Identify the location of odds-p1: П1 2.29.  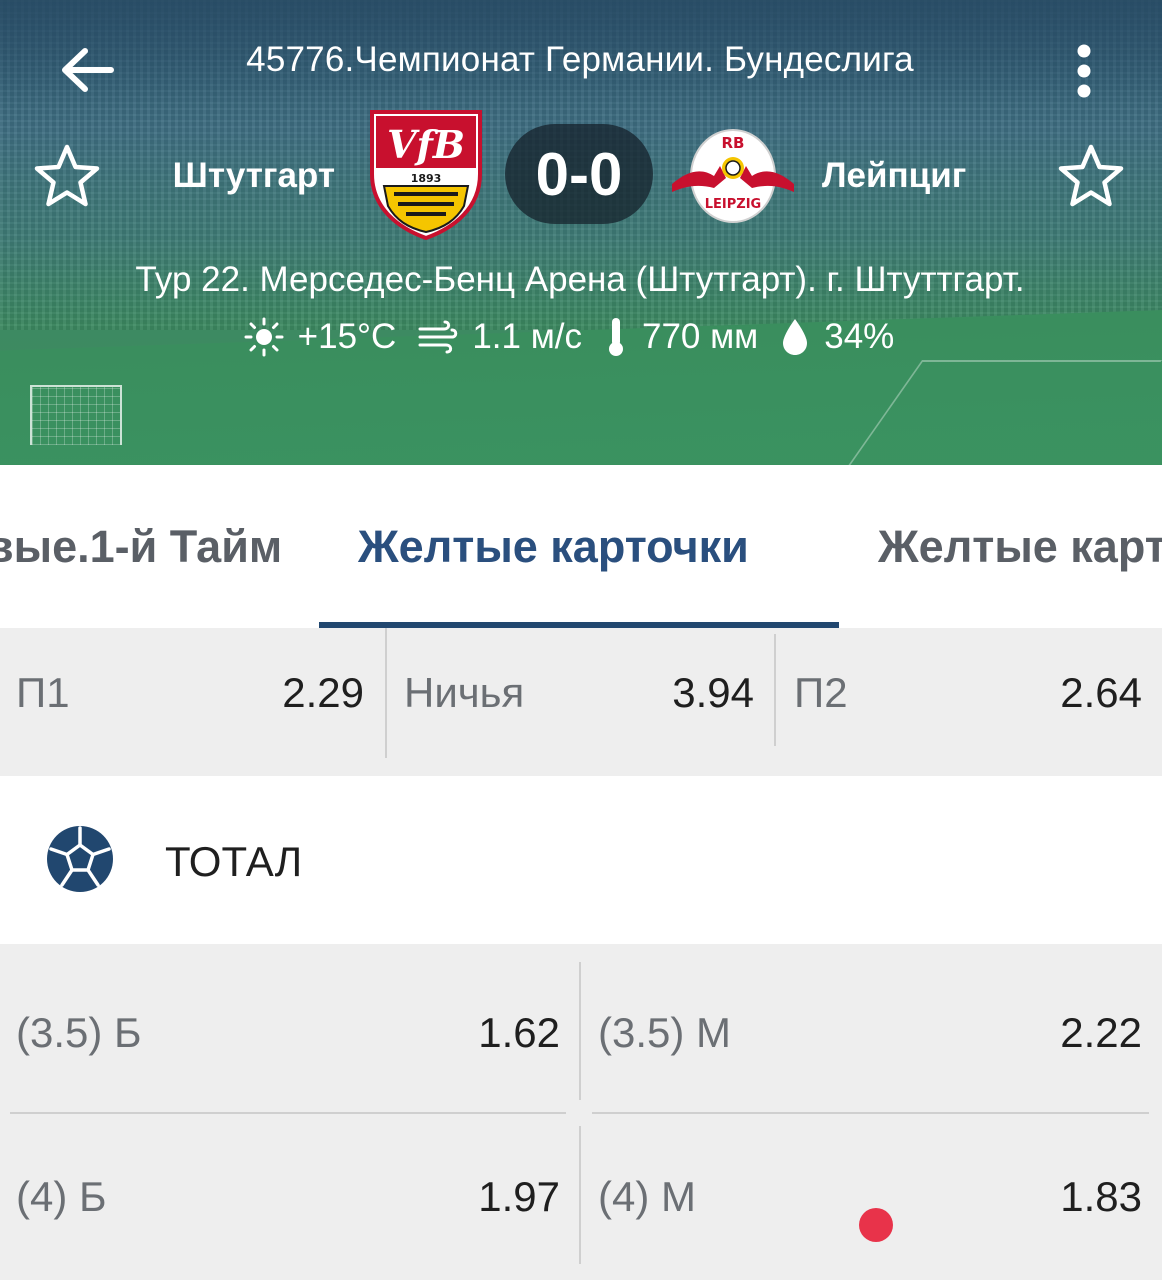
(190, 693).